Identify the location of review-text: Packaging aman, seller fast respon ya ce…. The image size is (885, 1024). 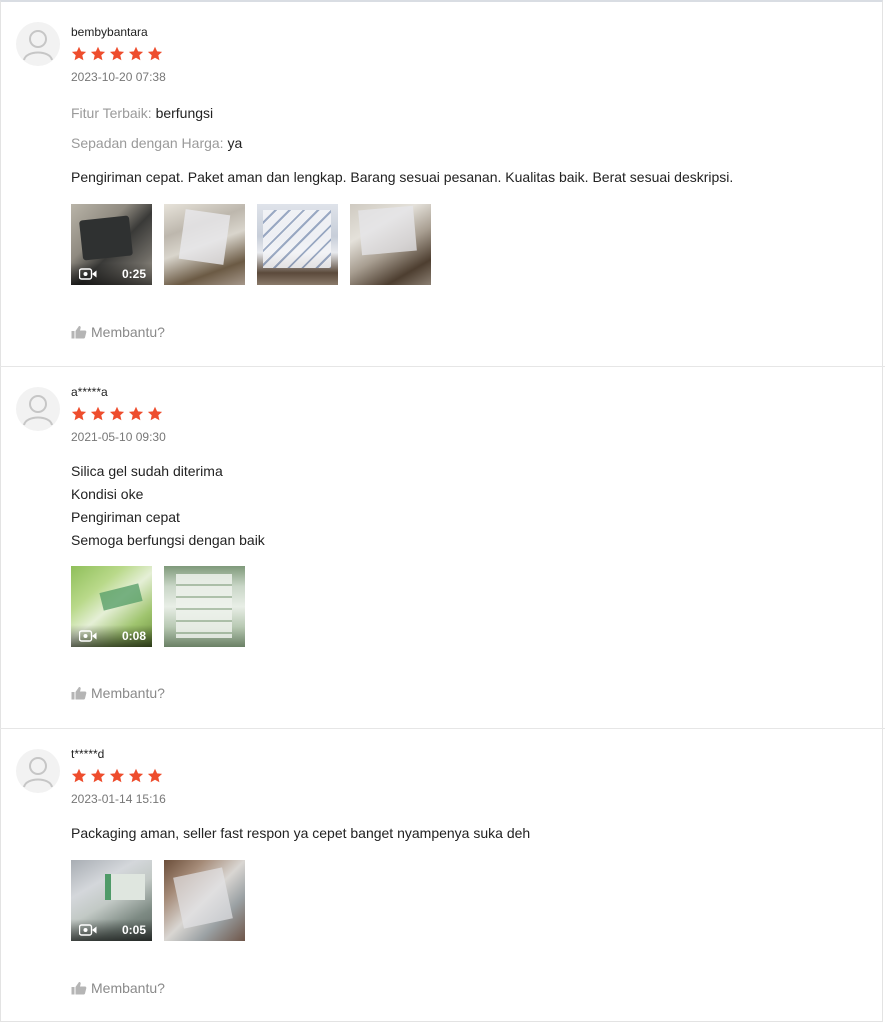
(468, 833).